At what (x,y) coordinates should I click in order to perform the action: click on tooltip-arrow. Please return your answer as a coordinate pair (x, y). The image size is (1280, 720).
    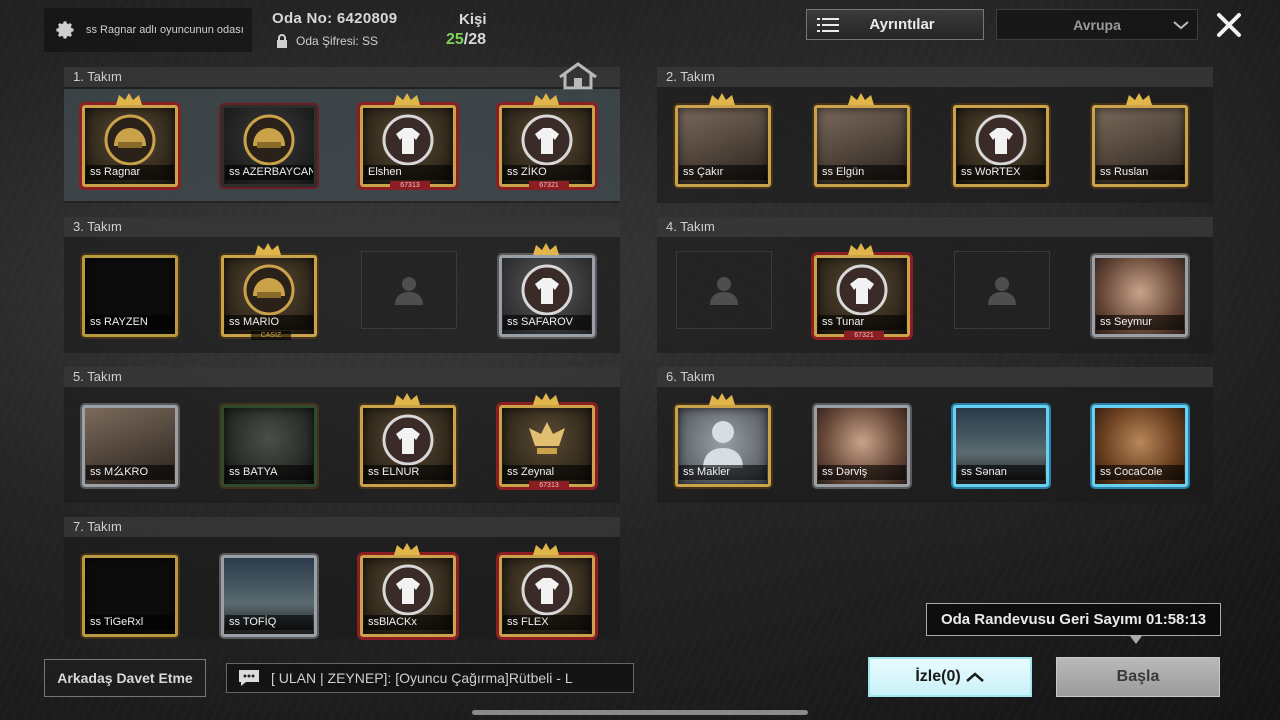
    Looking at the image, I should click on (1136, 640).